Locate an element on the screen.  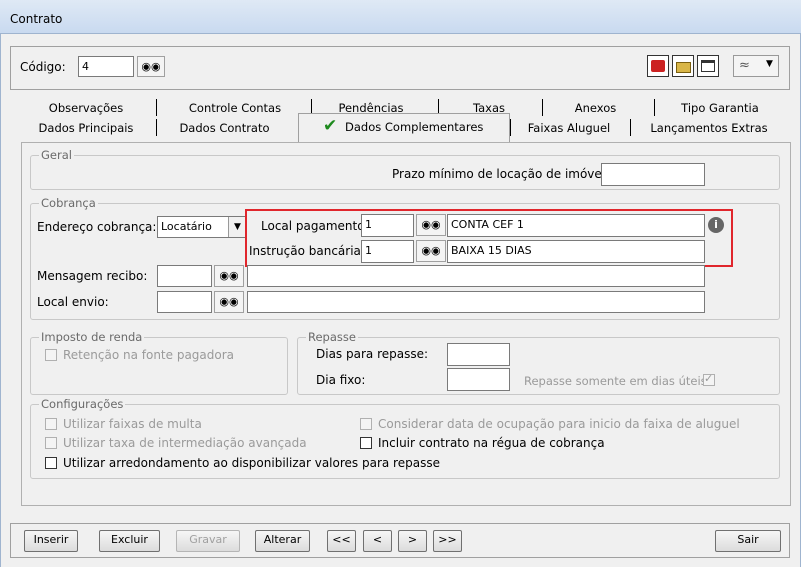
codigo-search-button: ◉◉ is located at coordinates (151, 66).